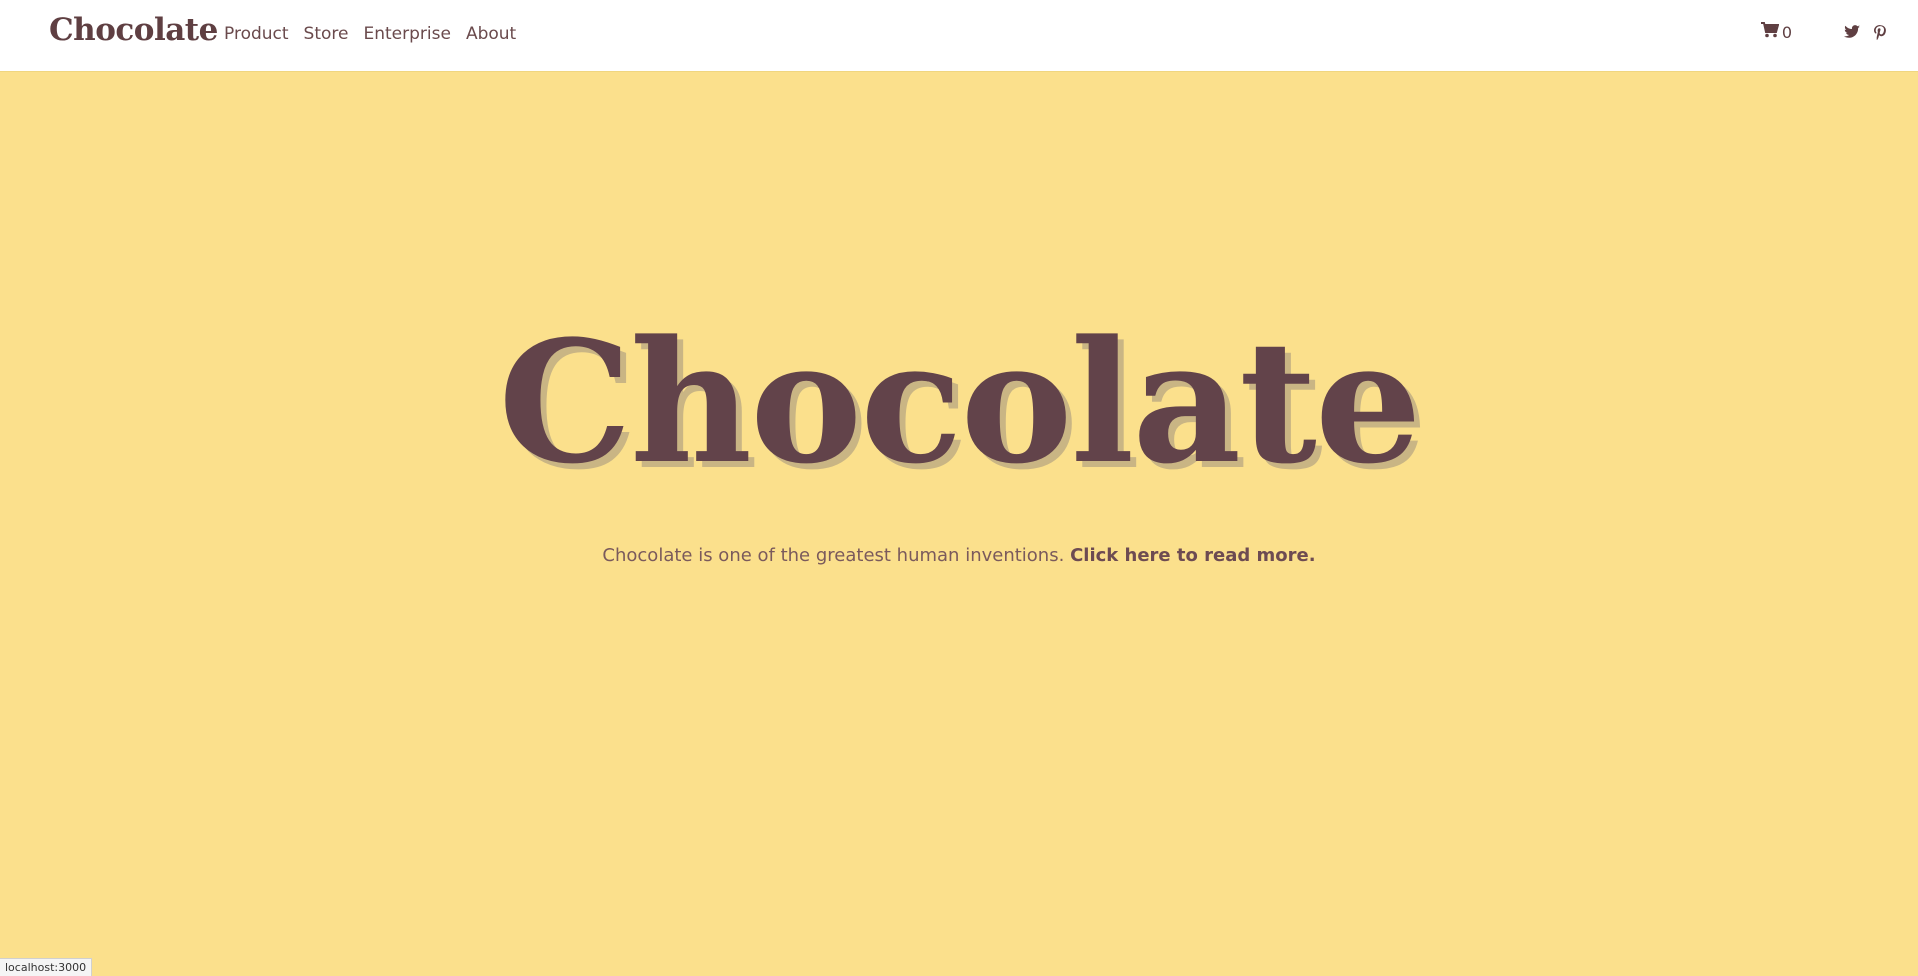 This screenshot has height=976, width=1918. What do you see at coordinates (1880, 32) in the screenshot?
I see `pinterest-icon` at bounding box center [1880, 32].